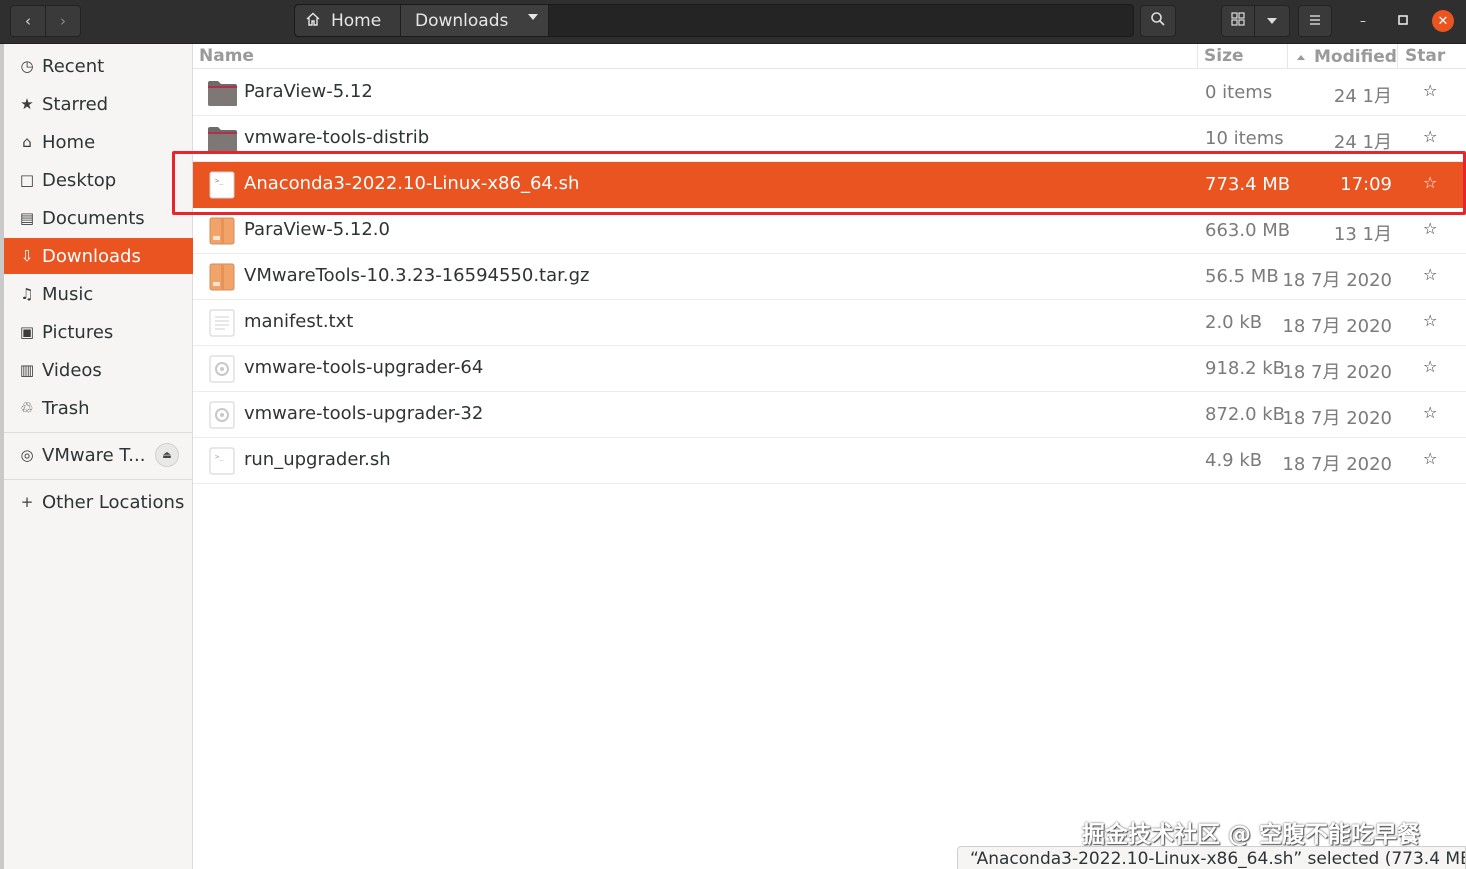  Describe the element at coordinates (63, 21) in the screenshot. I see `forward-button: ›` at that location.